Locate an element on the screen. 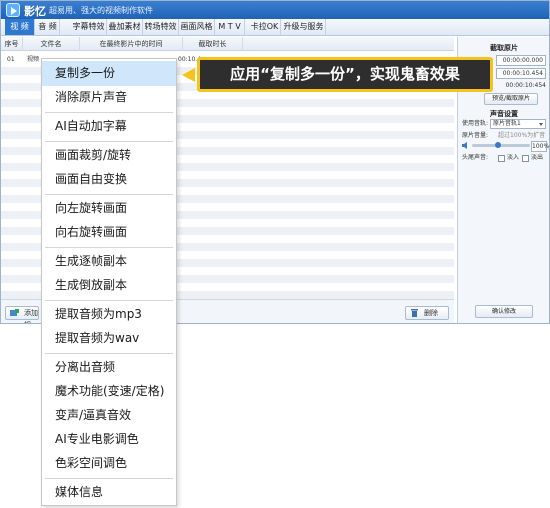 The width and height of the screenshot is (550, 508). menu-item-magic-functions: 魔术功能(变速/定格) is located at coordinates (109, 391).